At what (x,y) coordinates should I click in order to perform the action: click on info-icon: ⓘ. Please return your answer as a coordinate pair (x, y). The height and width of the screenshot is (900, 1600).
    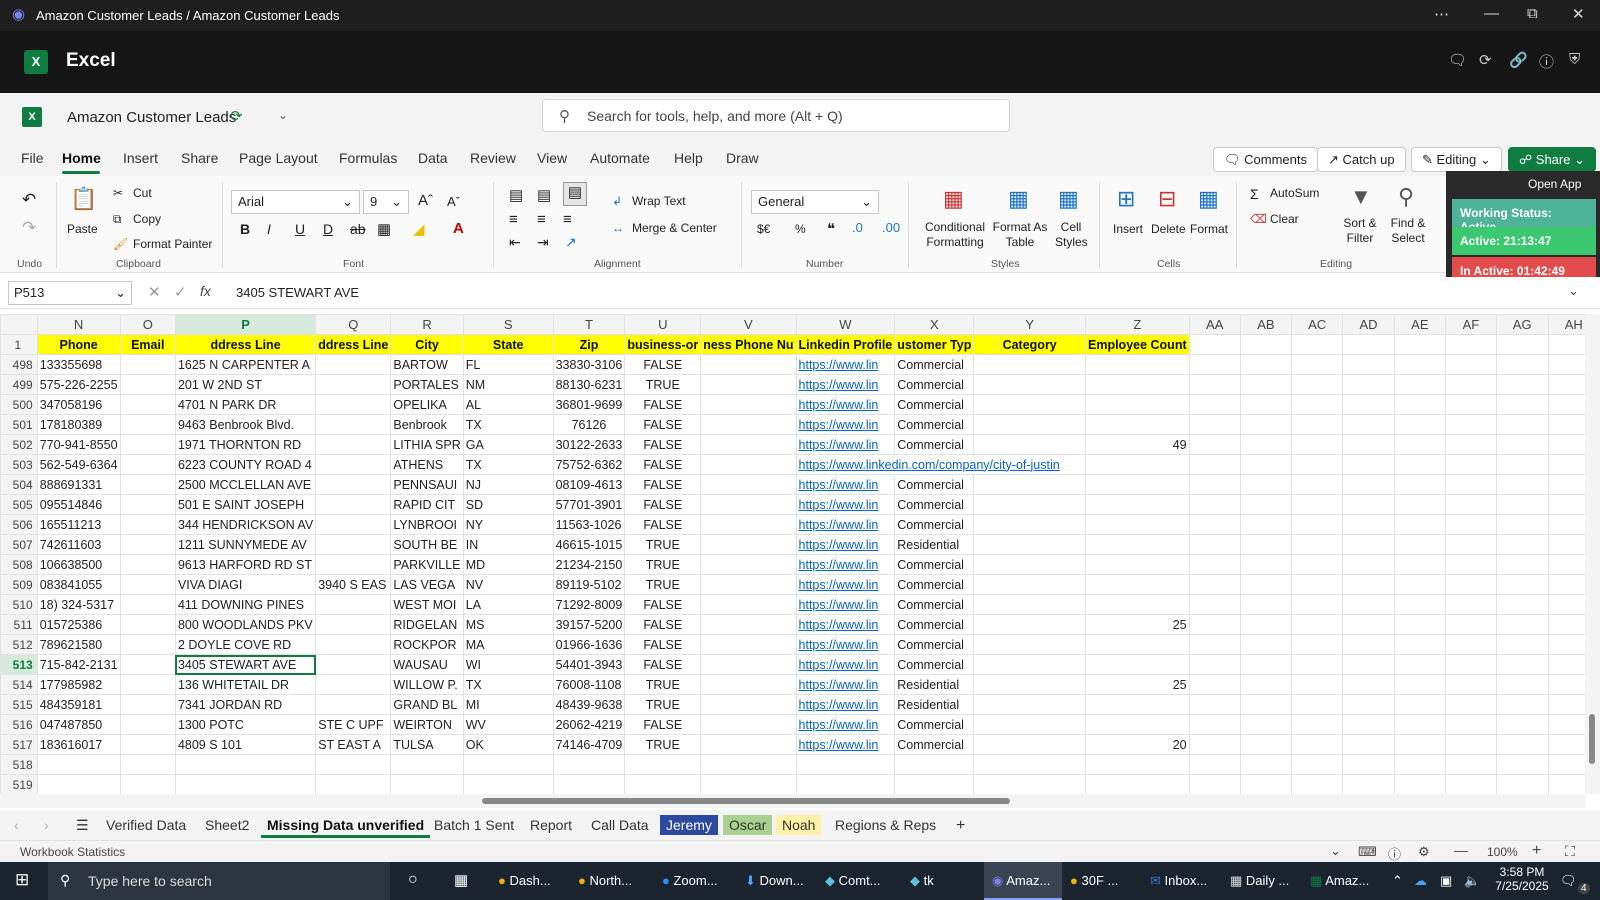
    Looking at the image, I should click on (1546, 61).